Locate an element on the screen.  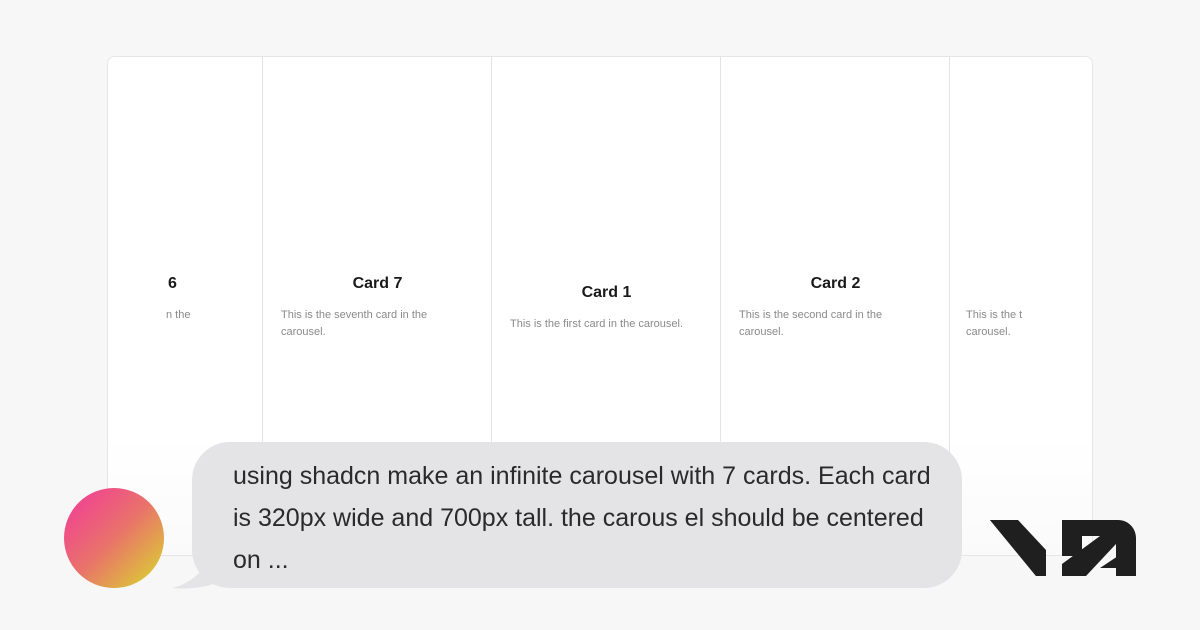
v0-logo-icon is located at coordinates (1063, 548).